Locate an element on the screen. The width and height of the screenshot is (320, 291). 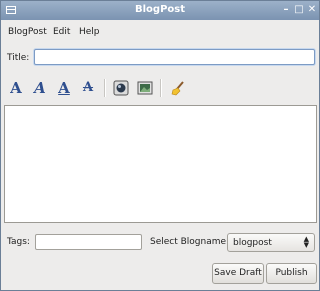
titlebar: BlogPost – □ ✕ is located at coordinates (160, 10).